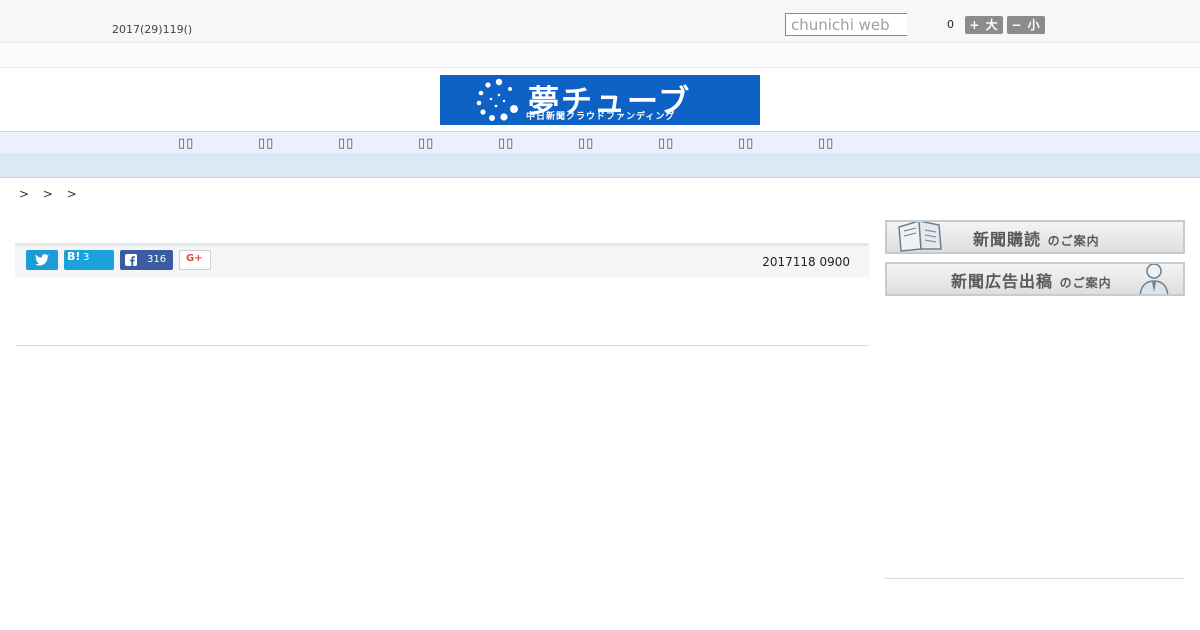  Describe the element at coordinates (600, 166) in the screenshot. I see `sub-nav-bar` at that location.